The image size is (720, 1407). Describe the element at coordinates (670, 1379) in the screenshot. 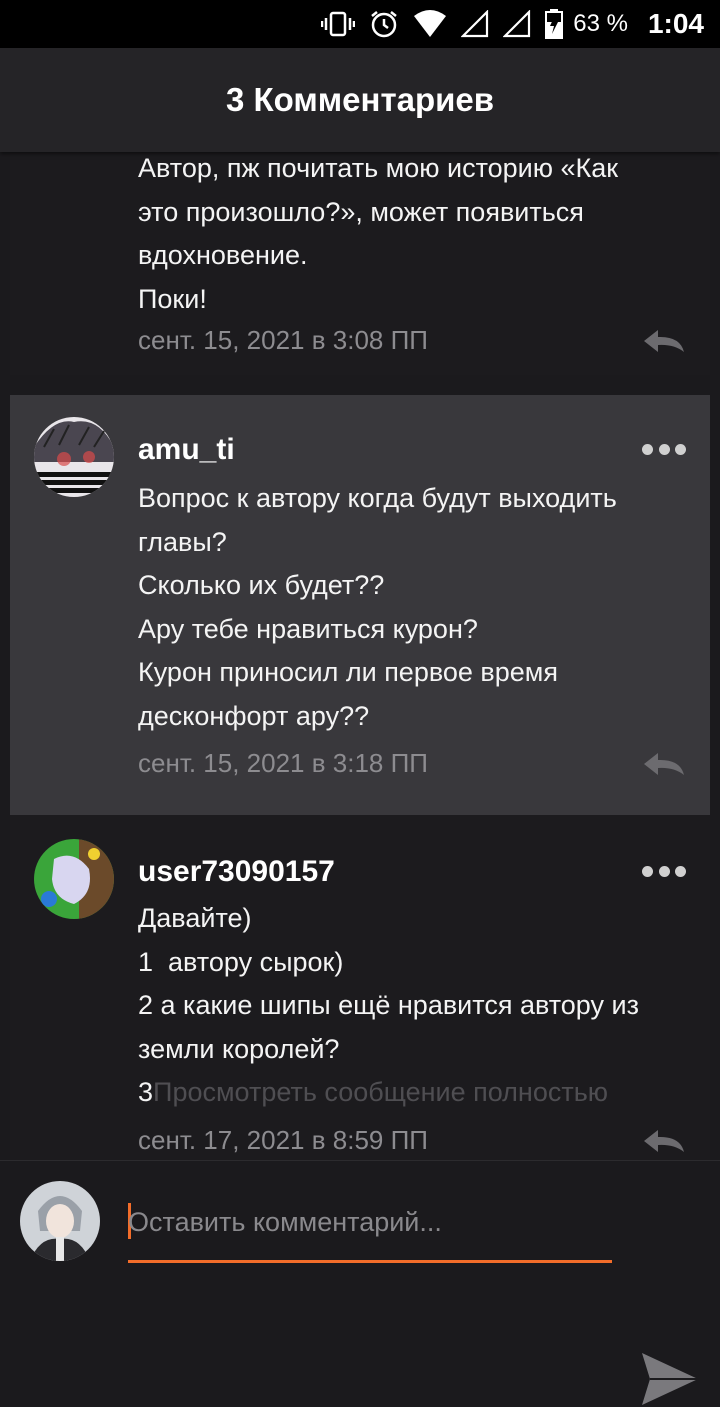

I see `send-icon` at that location.